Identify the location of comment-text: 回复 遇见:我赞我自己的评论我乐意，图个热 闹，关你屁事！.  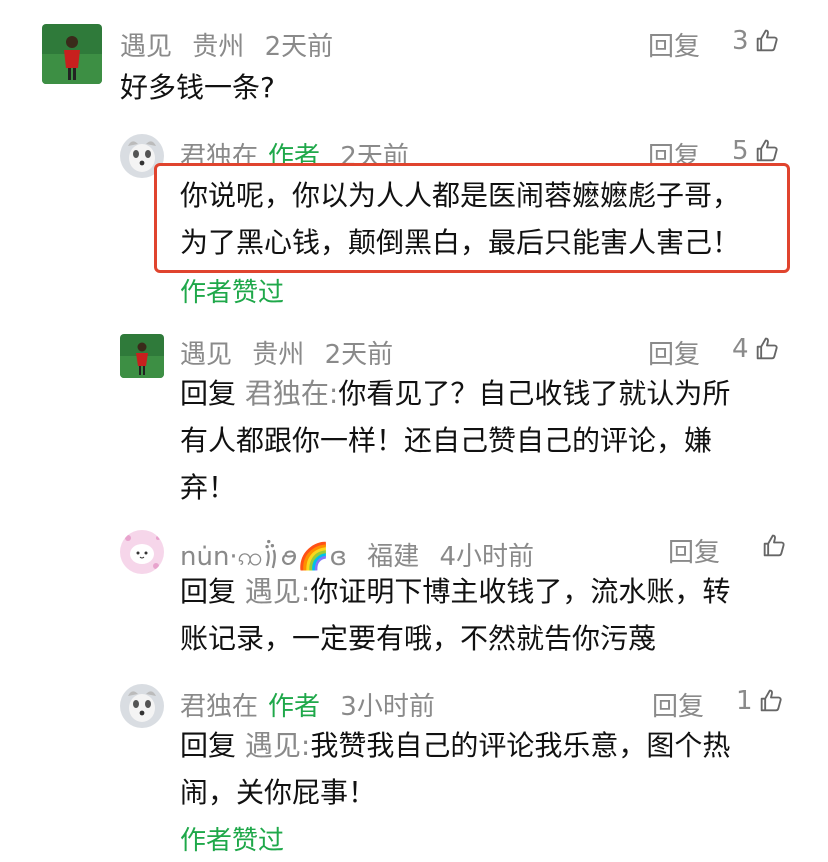
(455, 769).